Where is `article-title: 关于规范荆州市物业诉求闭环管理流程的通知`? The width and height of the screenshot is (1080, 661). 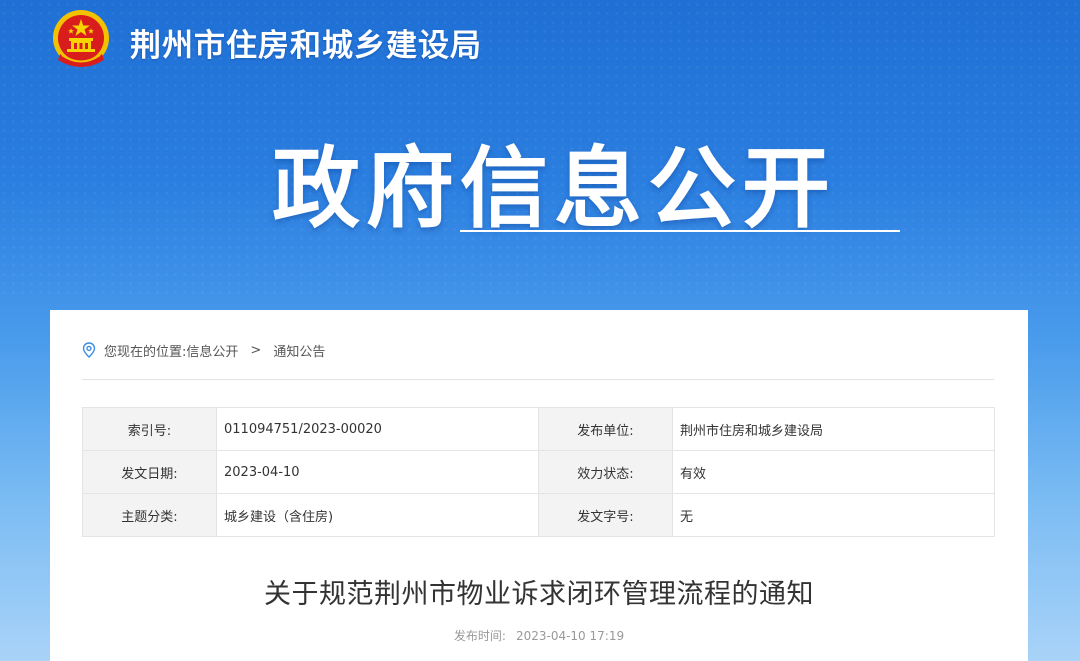
article-title: 关于规范荆州市物业诉求闭环管理流程的通知 is located at coordinates (539, 594).